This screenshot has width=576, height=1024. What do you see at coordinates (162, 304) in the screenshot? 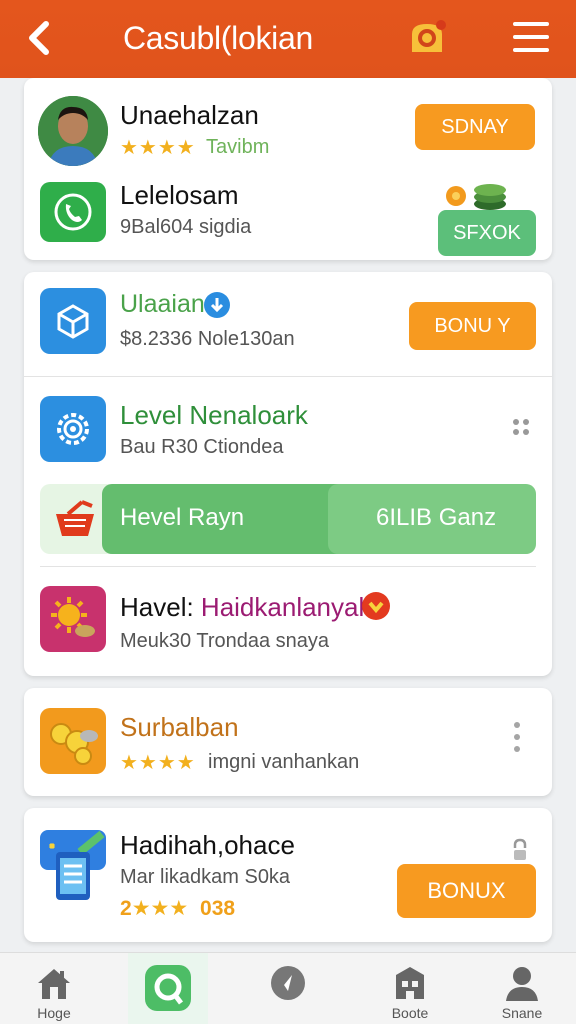
I see `item1-name: Ulaaian` at bounding box center [162, 304].